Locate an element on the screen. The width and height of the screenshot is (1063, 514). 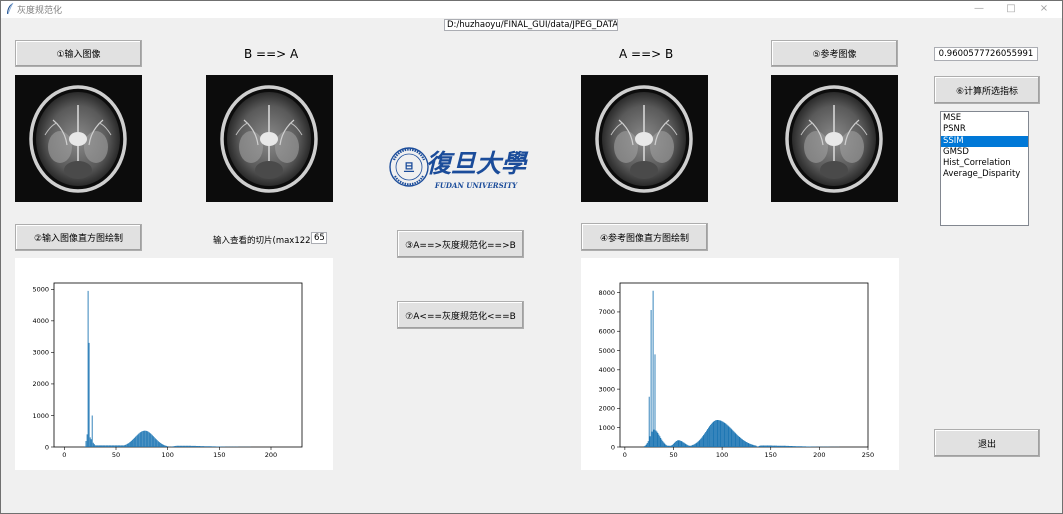
feather-app-icon is located at coordinates (10, 9).